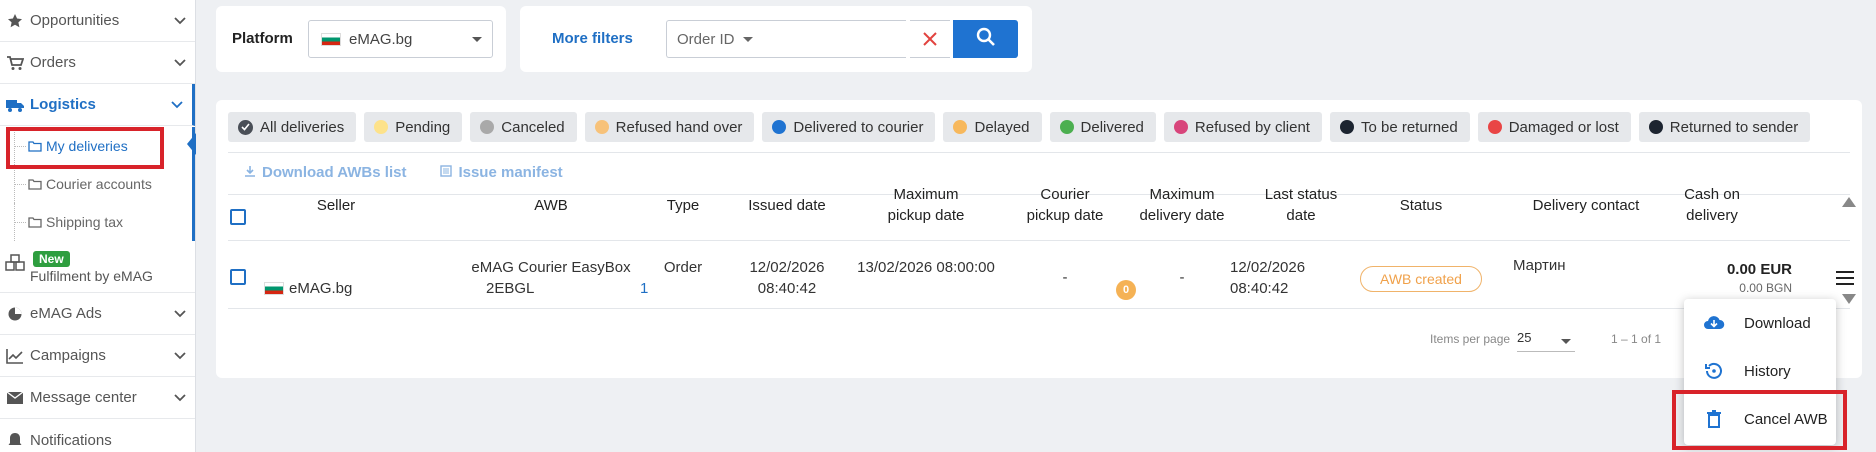 Image resolution: width=1876 pixels, height=452 pixels. Describe the element at coordinates (1845, 280) in the screenshot. I see `hamburger-menu-icon` at that location.